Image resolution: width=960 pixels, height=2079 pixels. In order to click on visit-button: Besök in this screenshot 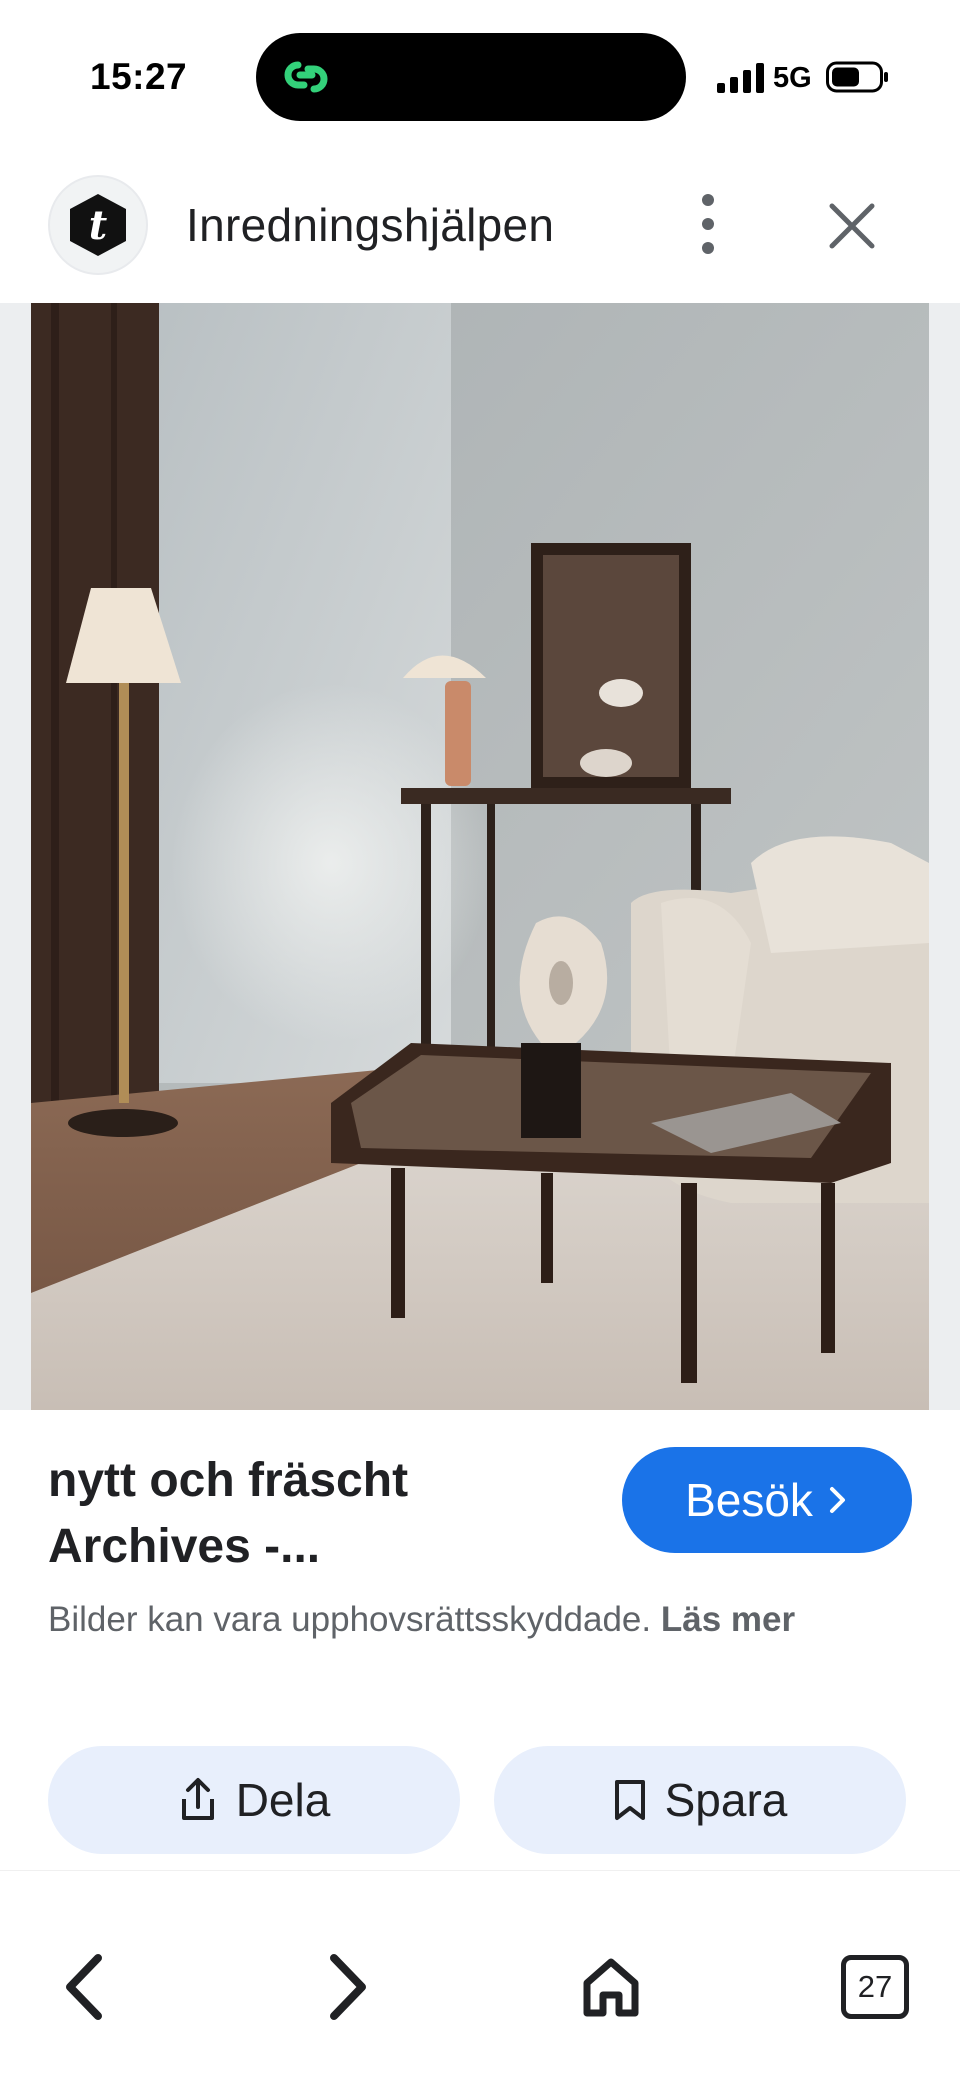, I will do `click(767, 1500)`.